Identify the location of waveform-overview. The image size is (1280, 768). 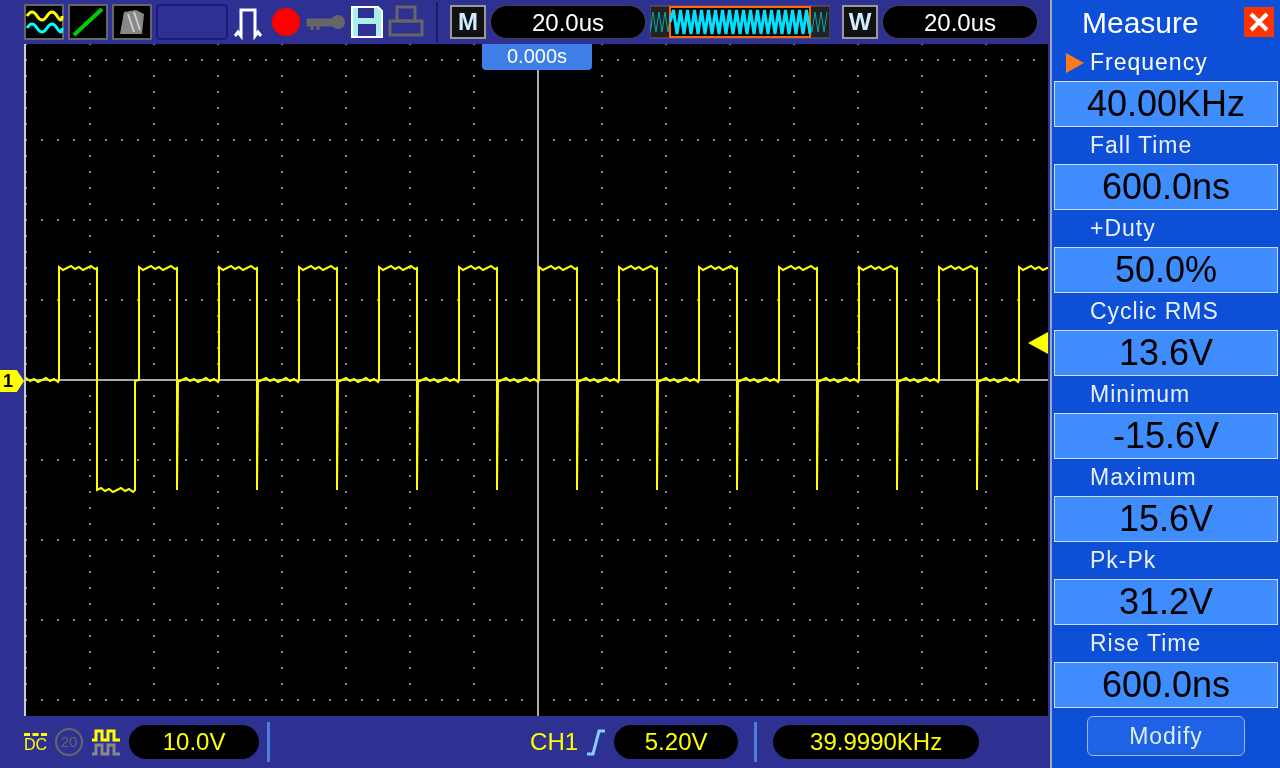
(740, 22).